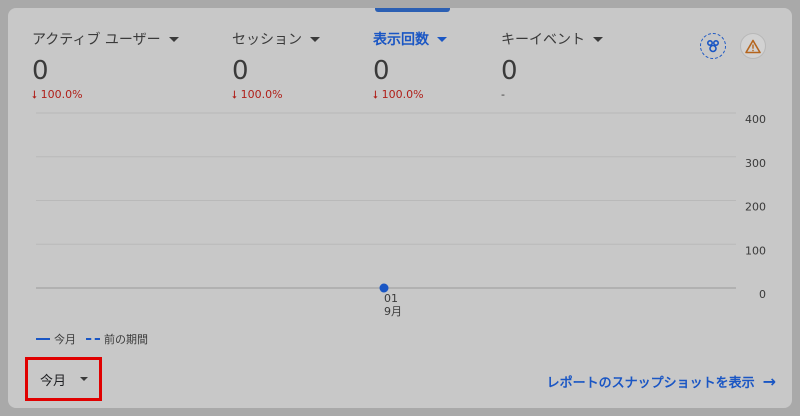 This screenshot has height=416, width=800. What do you see at coordinates (769, 381) in the screenshot?
I see `arrow-right-icon: →` at bounding box center [769, 381].